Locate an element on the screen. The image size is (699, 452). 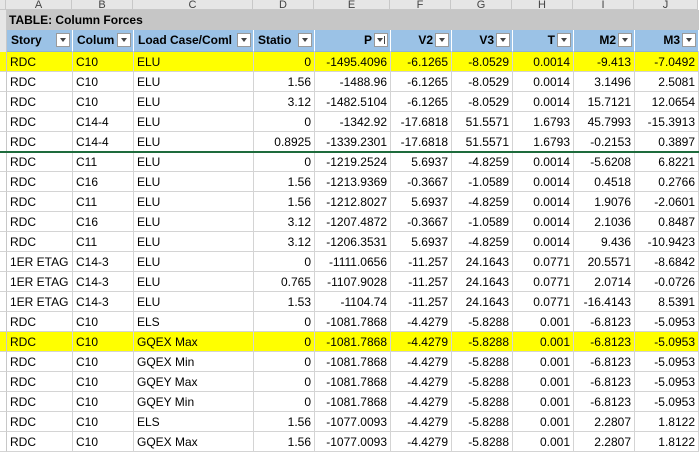
cell-m3: -5.0953 is located at coordinates (667, 322).